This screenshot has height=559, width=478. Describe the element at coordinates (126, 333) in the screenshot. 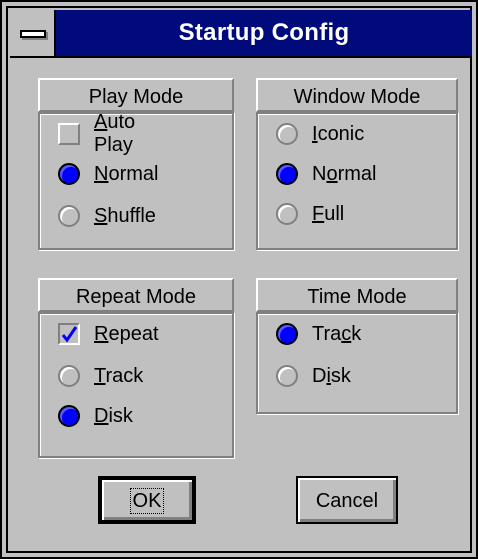

I see `repeat-label: Repeat` at that location.